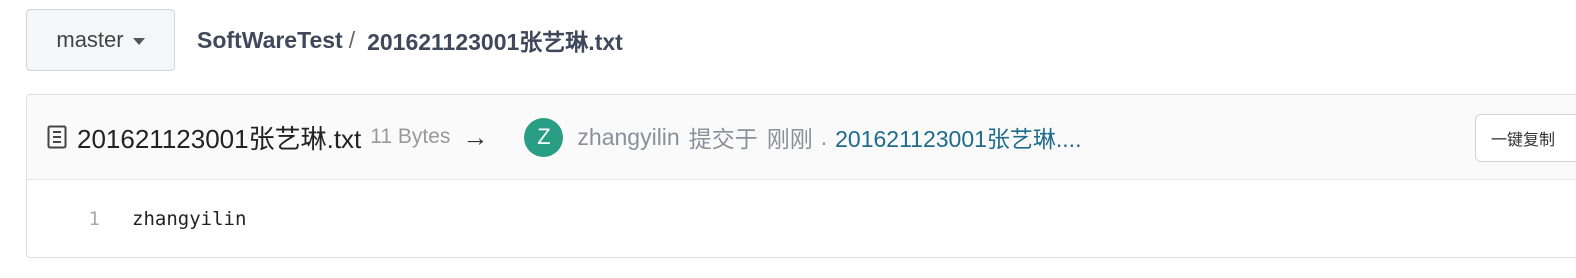  I want to click on file-name: 201621123001张艺琳.txt, so click(219, 138).